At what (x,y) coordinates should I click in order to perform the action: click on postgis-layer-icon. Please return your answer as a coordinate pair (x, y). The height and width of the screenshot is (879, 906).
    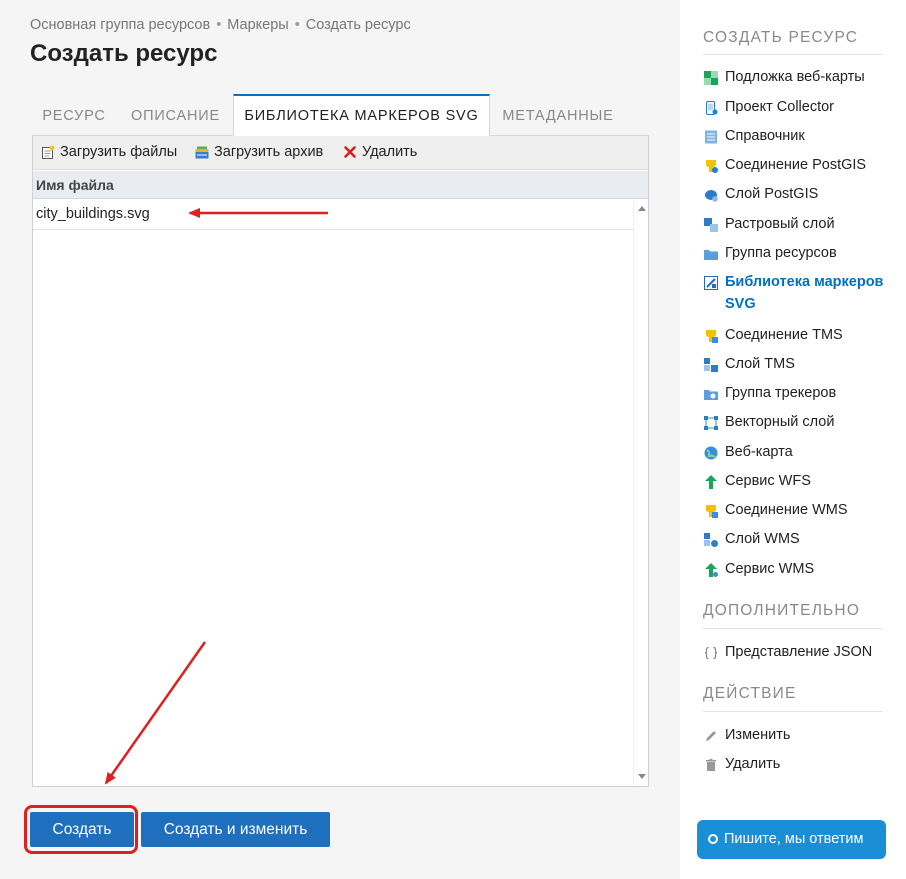
    Looking at the image, I should click on (711, 194).